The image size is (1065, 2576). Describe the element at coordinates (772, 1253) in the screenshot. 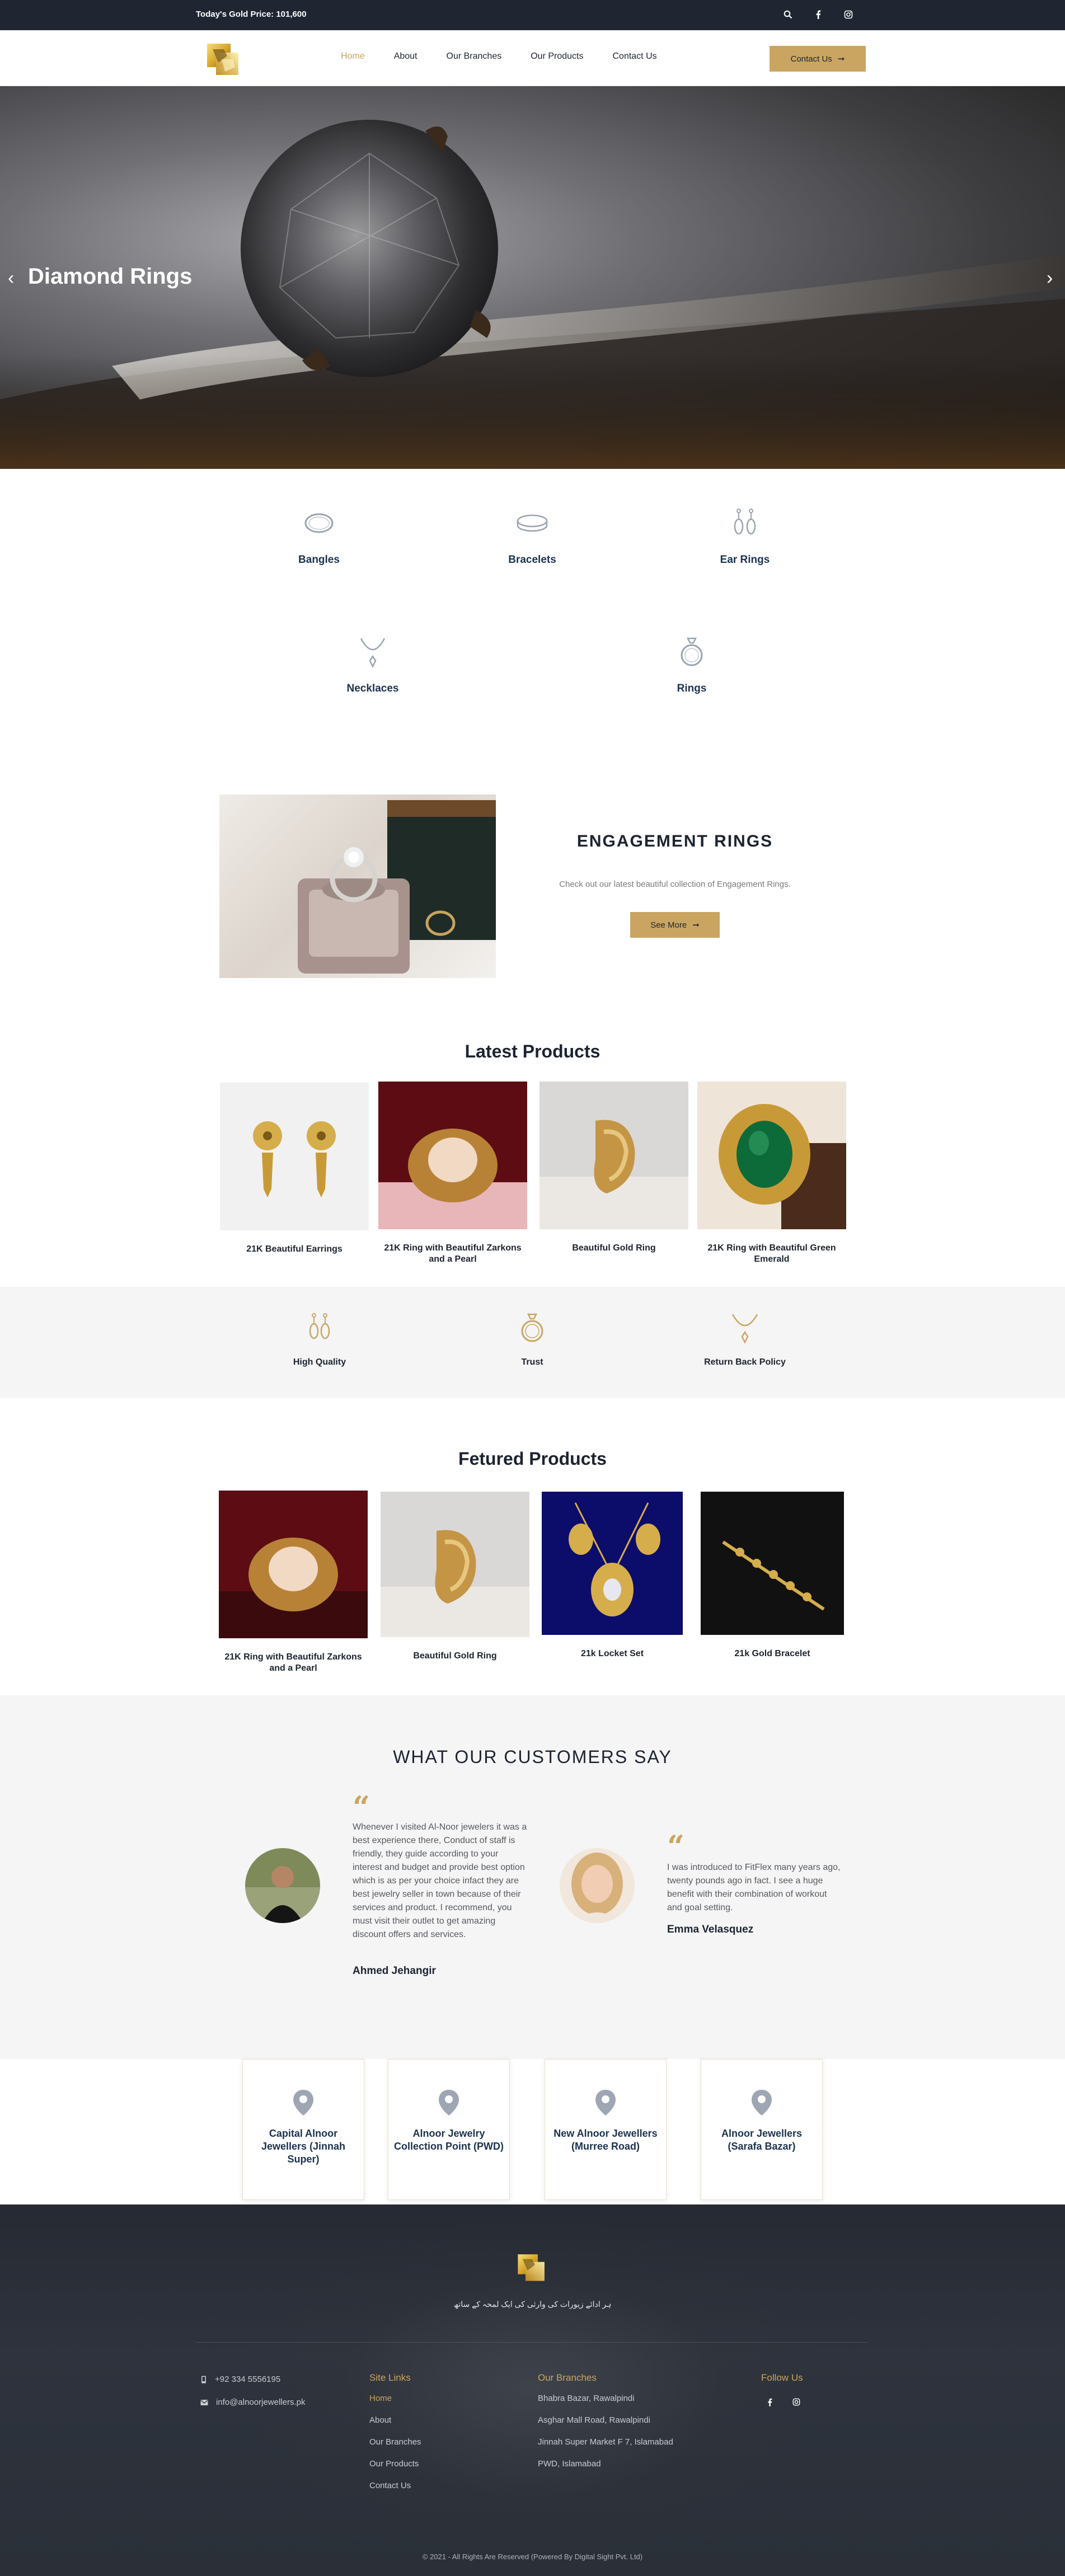

I see `product-name: 21K Ring with Beautiful Green Emerald` at that location.